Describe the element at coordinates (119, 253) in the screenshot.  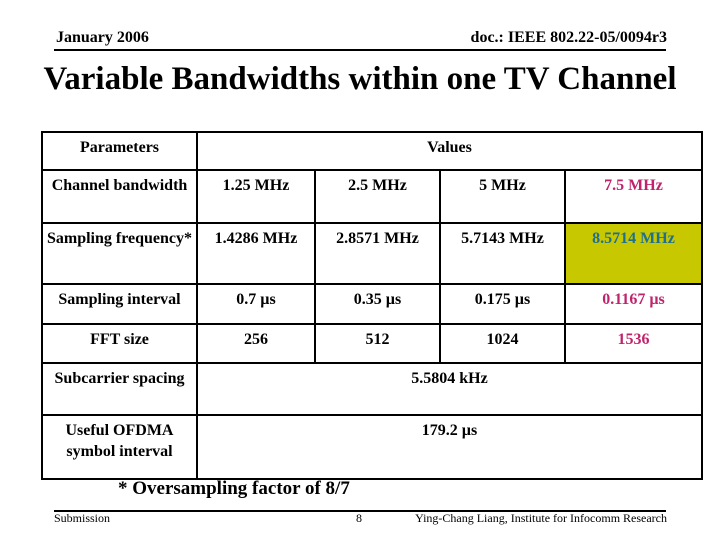
I see `param-cell: Sampling frequency*` at that location.